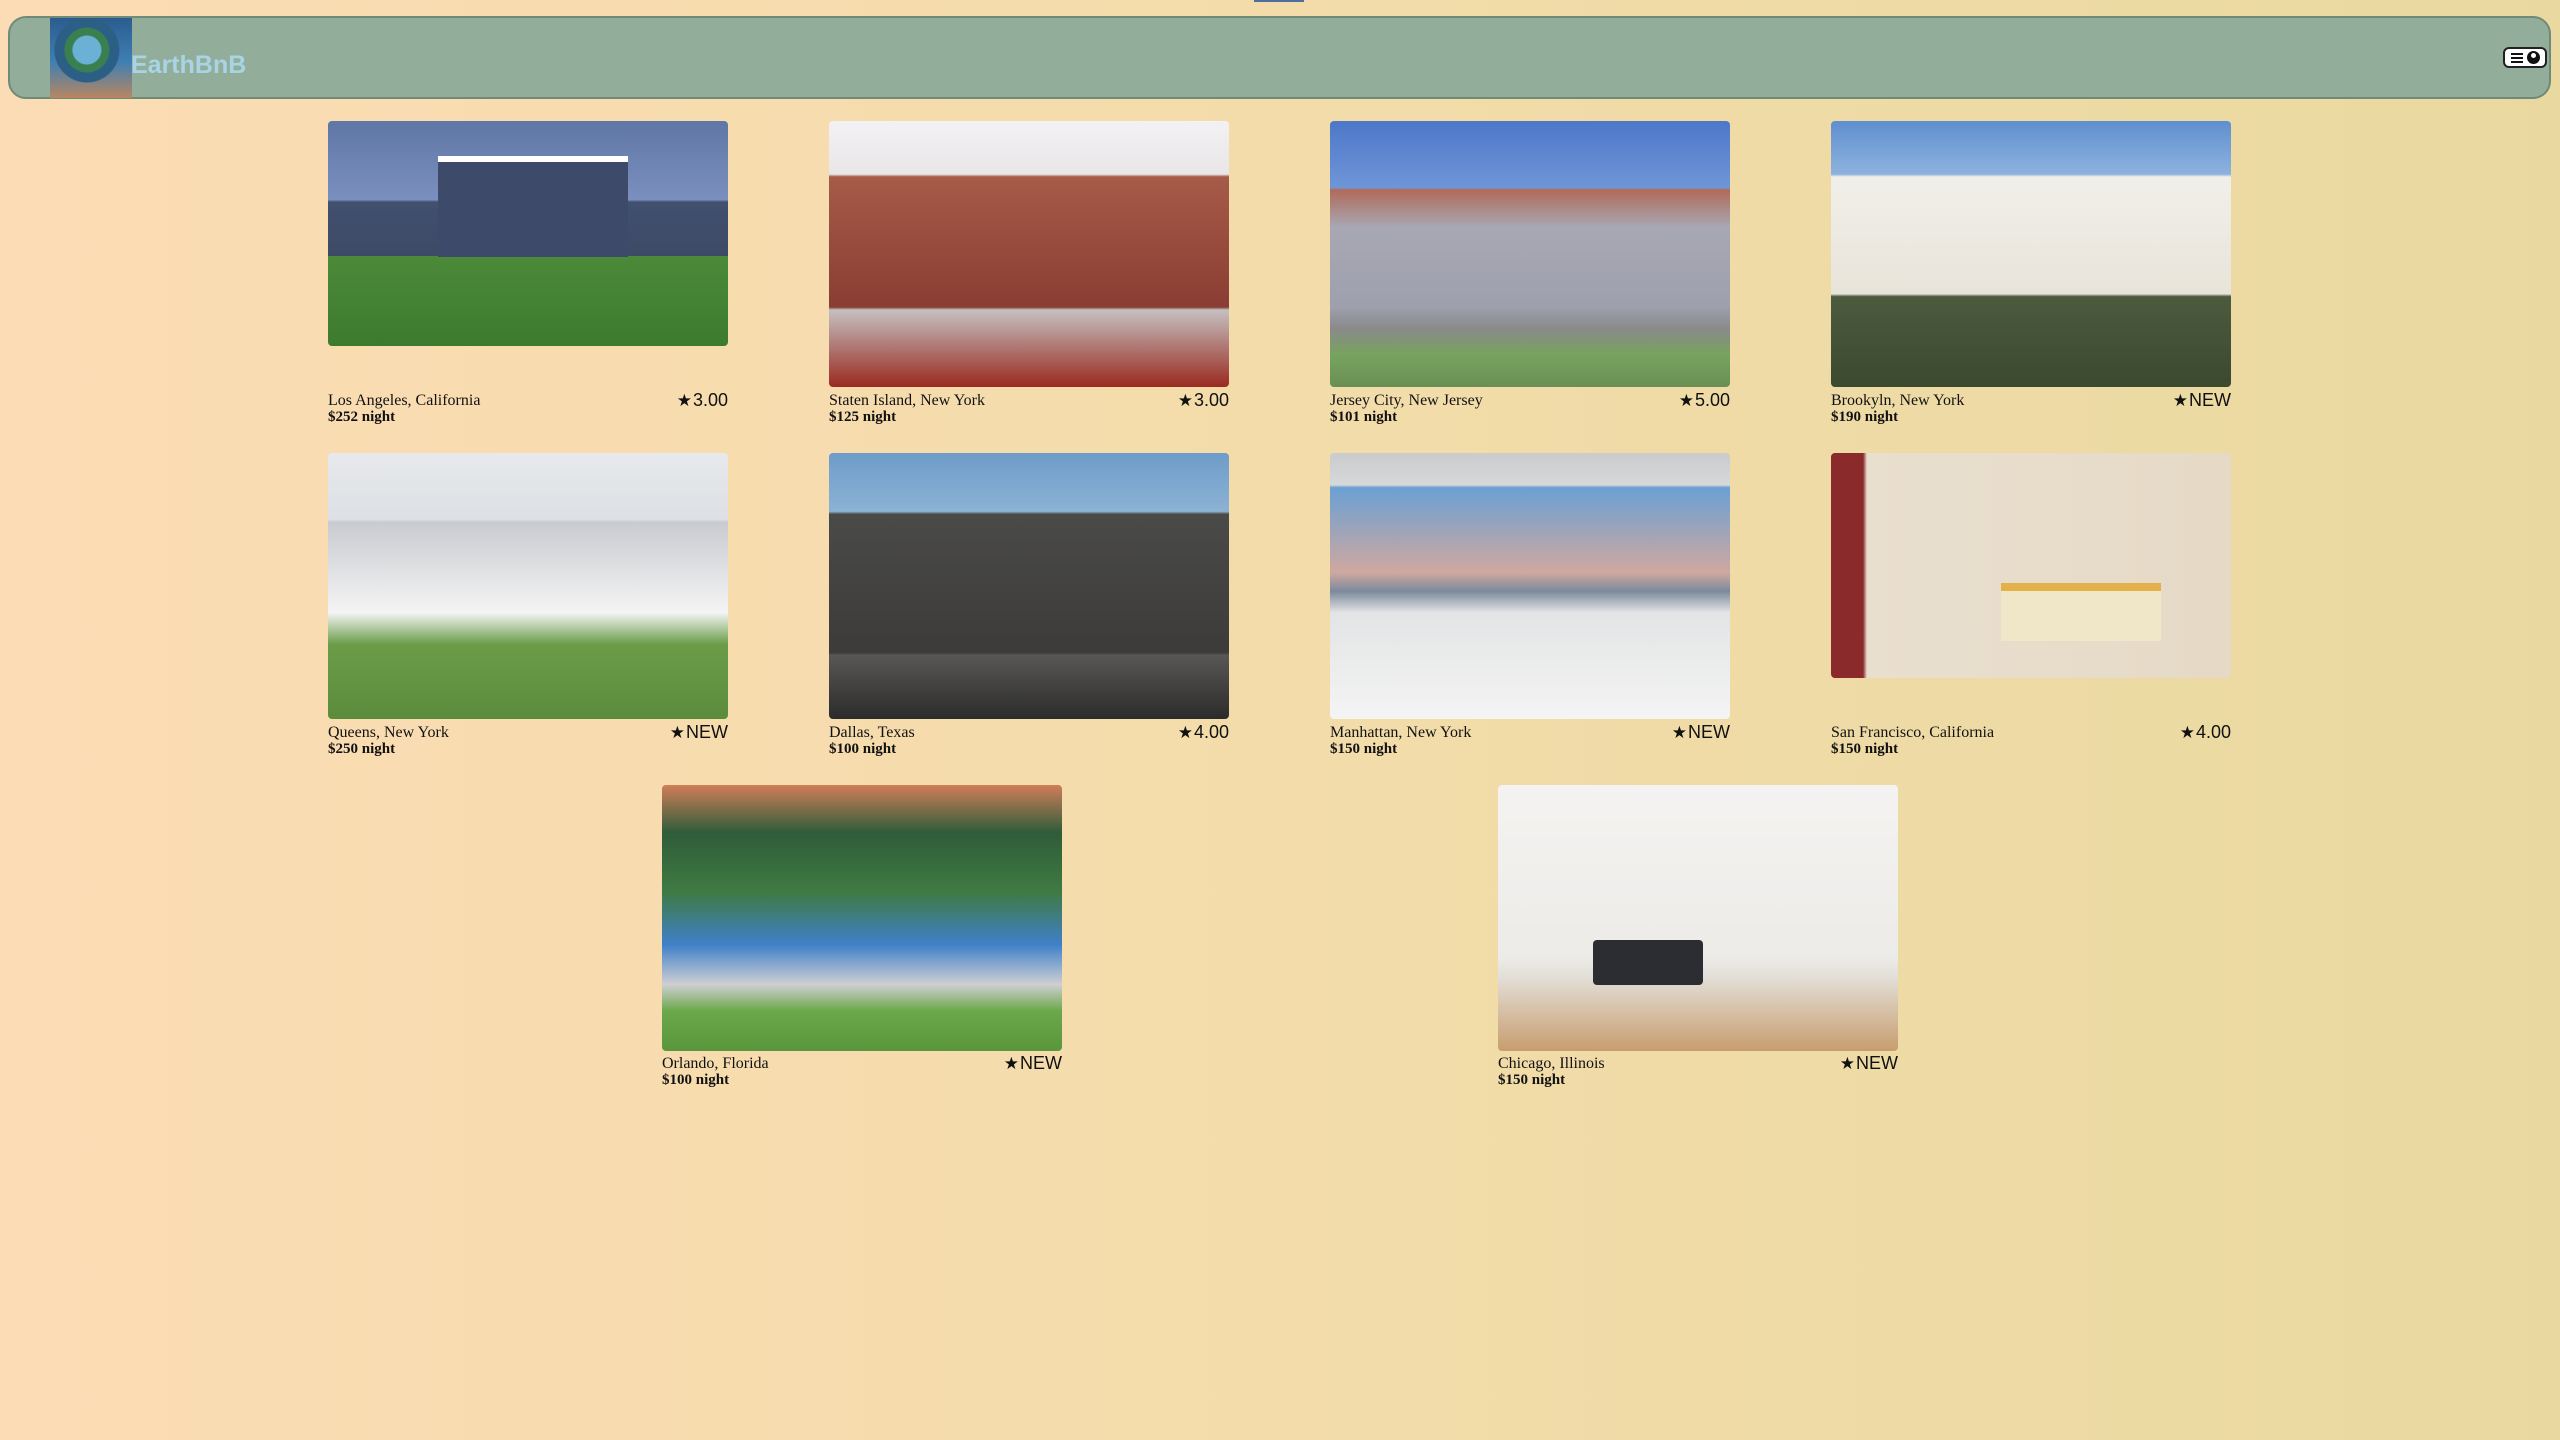  Describe the element at coordinates (1364, 417) in the screenshot. I see `listing-price: $101 night` at that location.